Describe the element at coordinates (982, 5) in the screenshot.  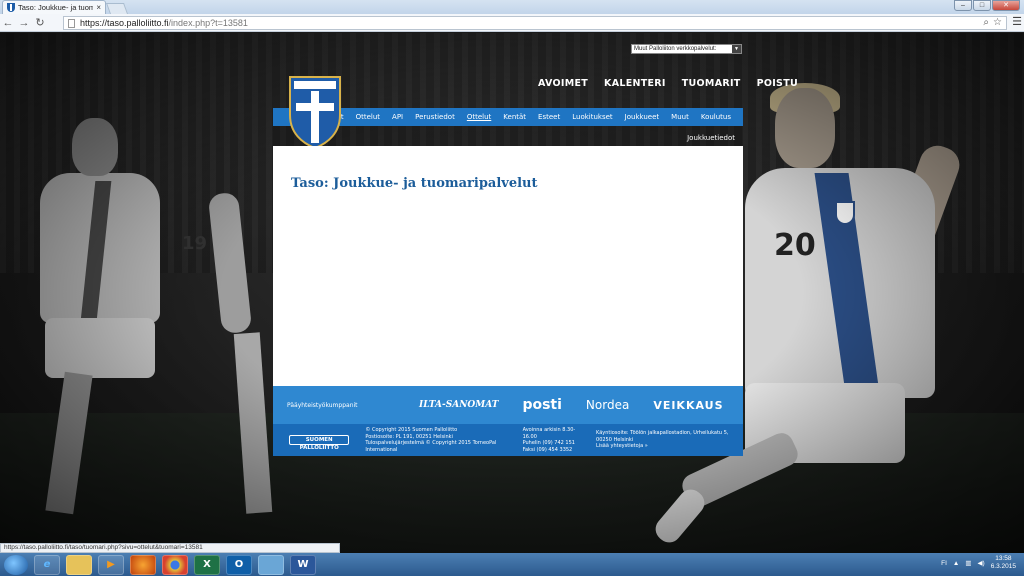
I see `maximize-icon: □` at that location.